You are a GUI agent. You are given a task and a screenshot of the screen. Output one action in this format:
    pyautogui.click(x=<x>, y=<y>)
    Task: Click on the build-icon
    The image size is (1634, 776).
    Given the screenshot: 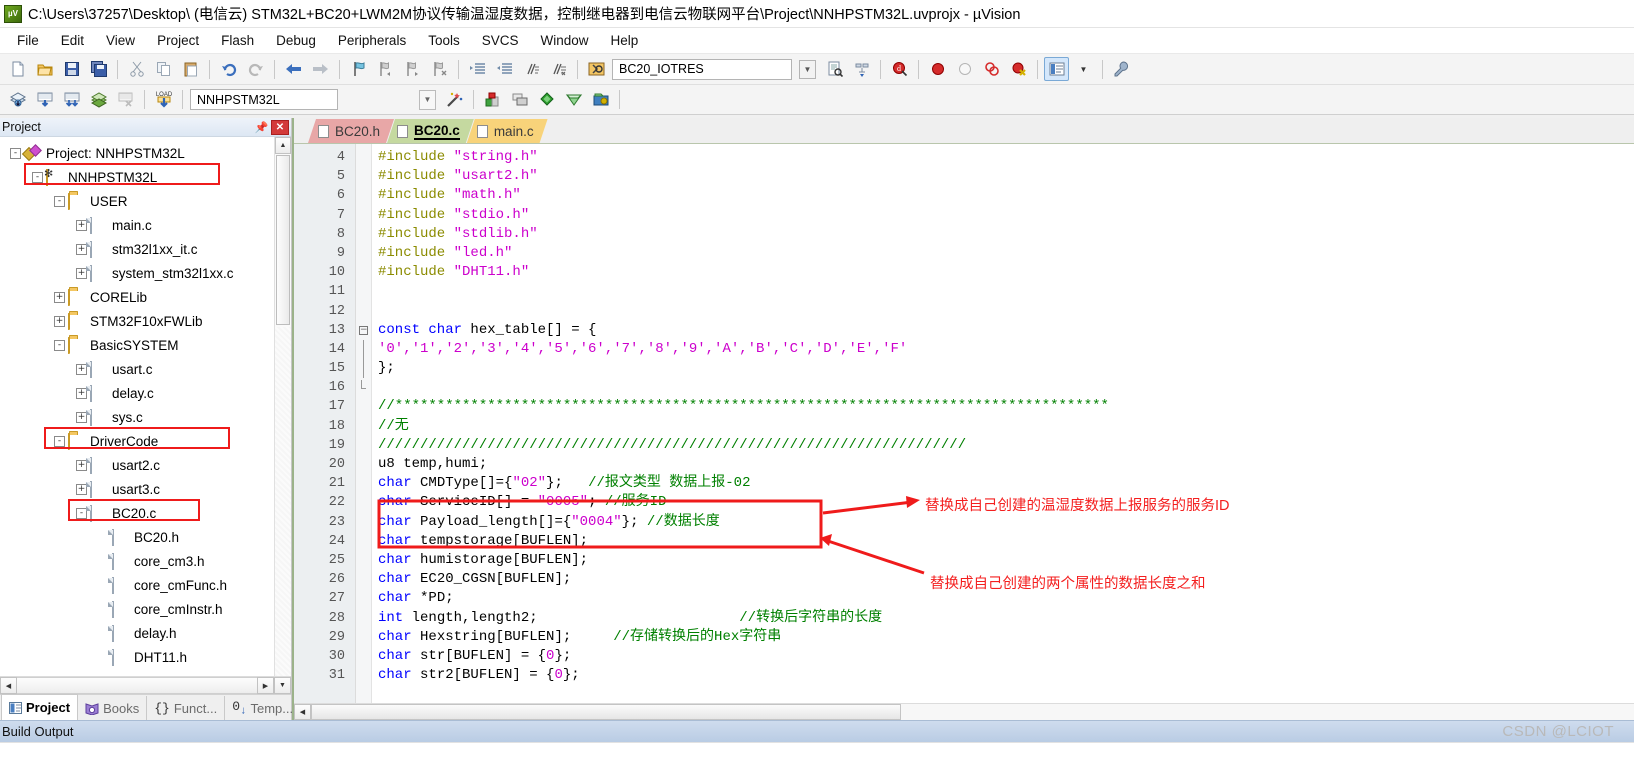 What is the action you would take?
    pyautogui.click(x=44, y=100)
    